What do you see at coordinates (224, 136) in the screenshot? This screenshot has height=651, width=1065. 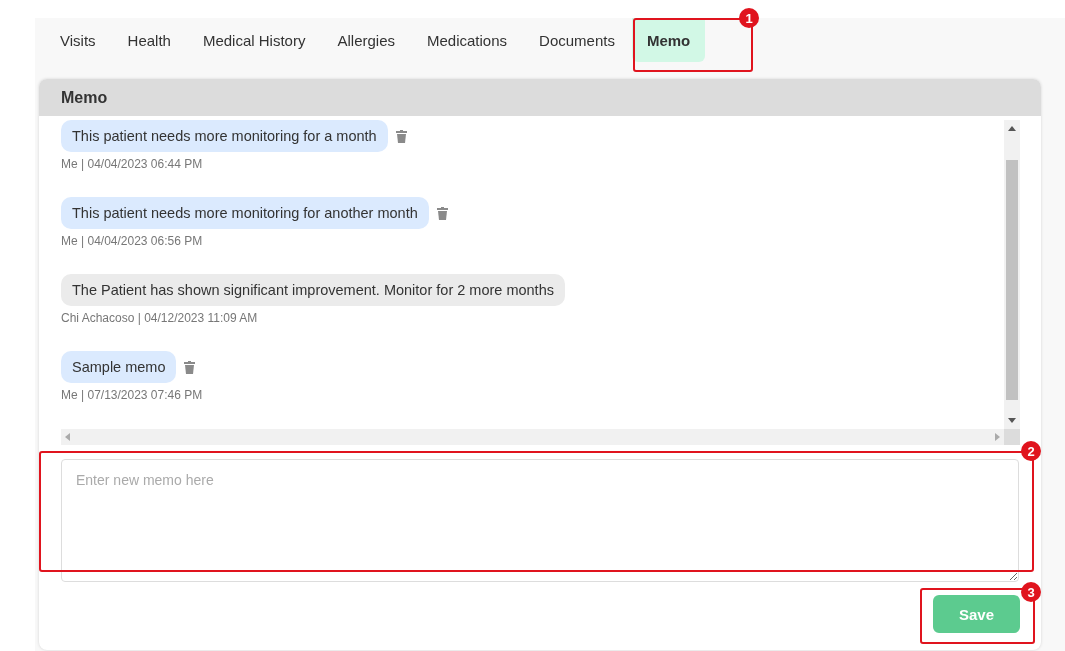 I see `memo-bubble: This patient needs more monitoring for a month` at bounding box center [224, 136].